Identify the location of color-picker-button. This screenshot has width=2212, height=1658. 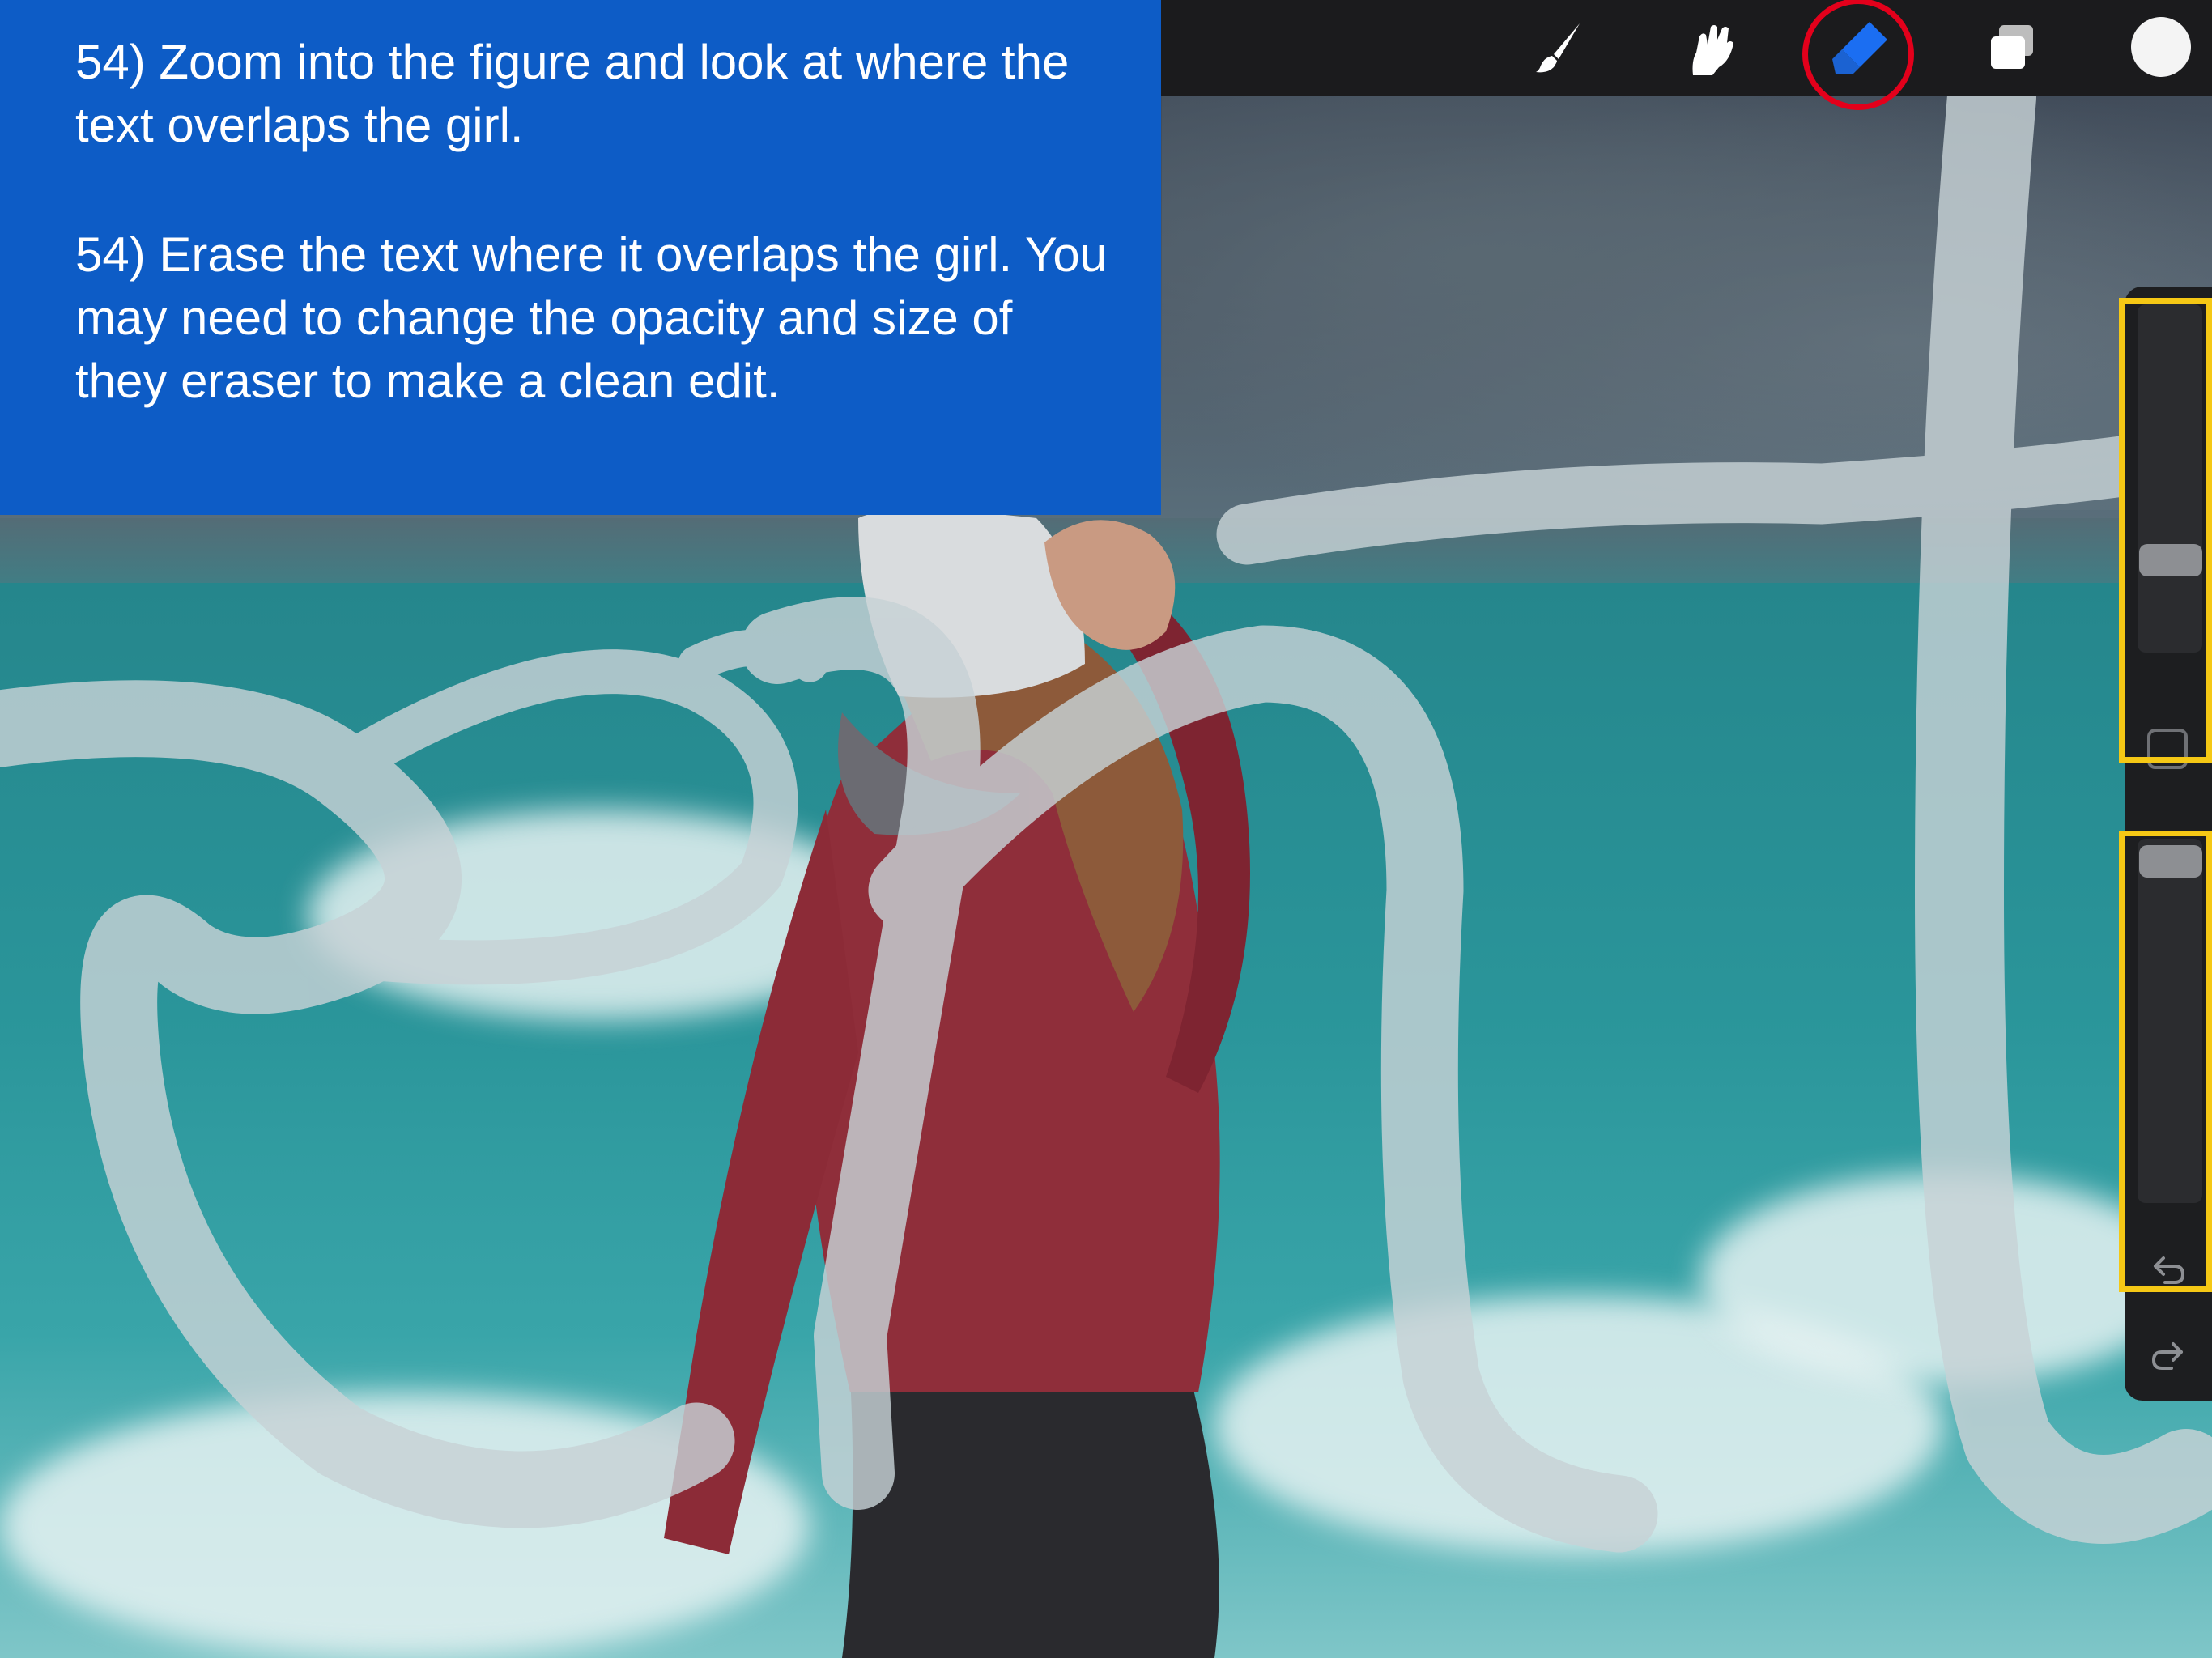
(2161, 47).